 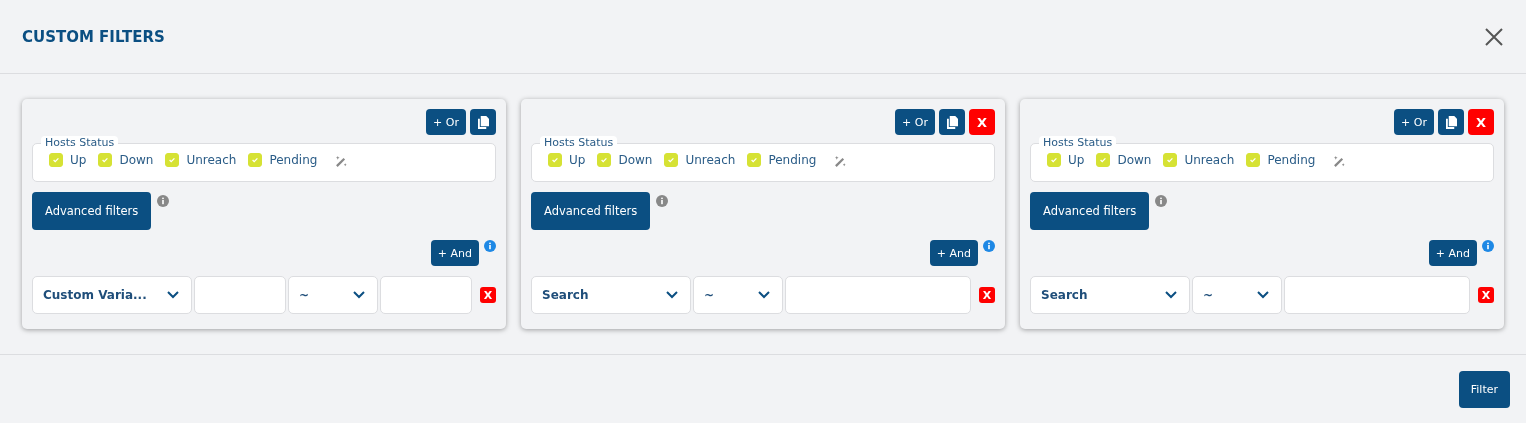 I want to click on filter-button: Filter, so click(x=1484, y=389).